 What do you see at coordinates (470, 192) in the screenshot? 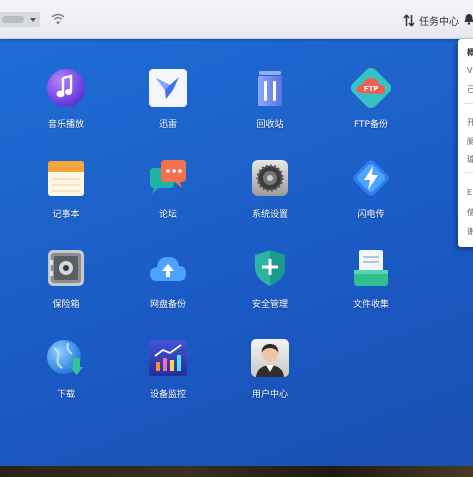
I see `panel-line-7: E` at bounding box center [470, 192].